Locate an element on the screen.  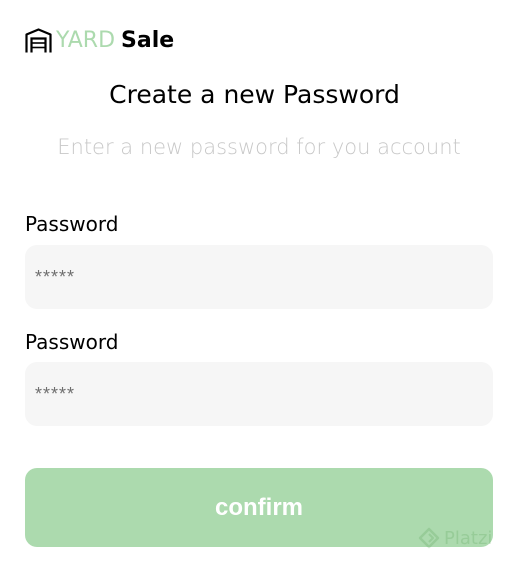
platzi-watermark-text: Platzi is located at coordinates (468, 538).